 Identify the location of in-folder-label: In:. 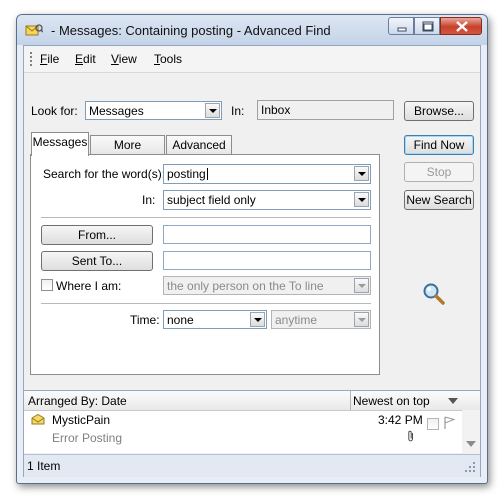
(238, 111).